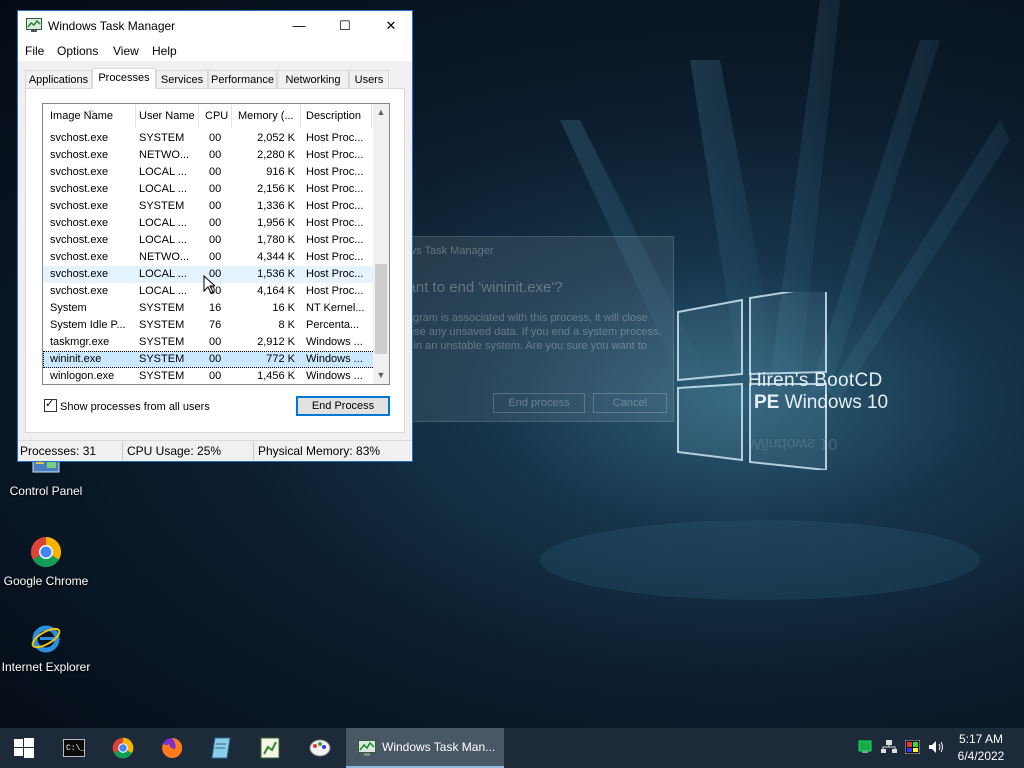  Describe the element at coordinates (182, 79) in the screenshot. I see `tab-services: Services` at that location.